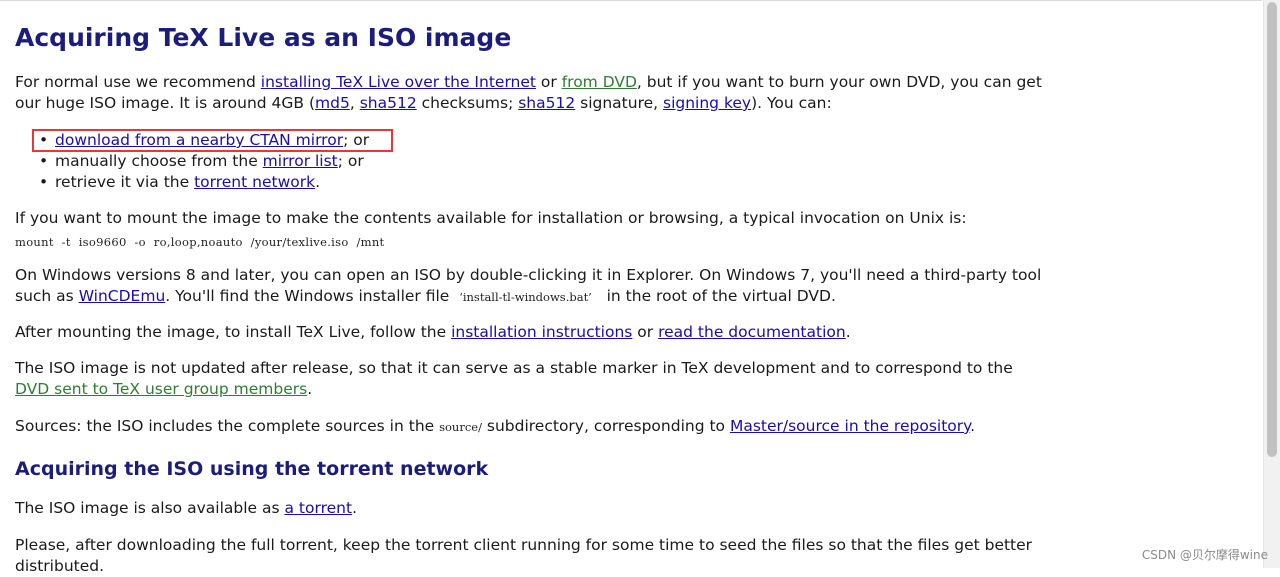 The image size is (1280, 577). I want to click on link-installation-instructions: installation instructions, so click(541, 332).